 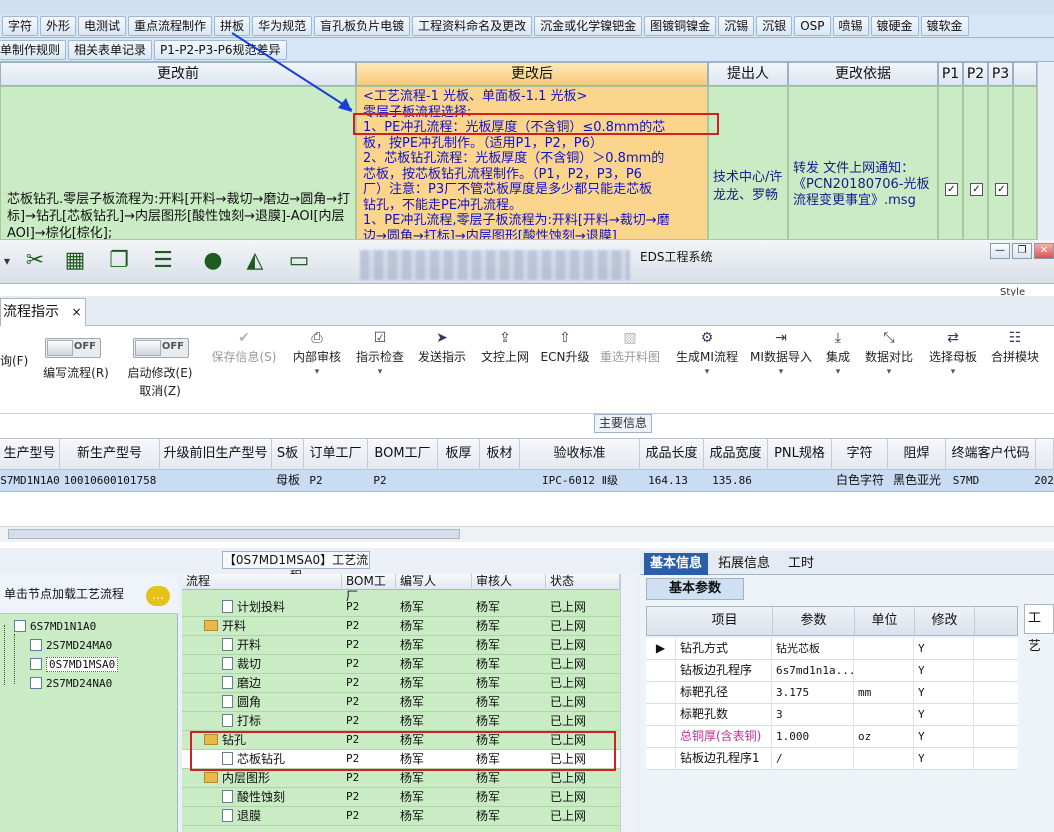 I want to click on tab-panel: 拼板, so click(x=232, y=25).